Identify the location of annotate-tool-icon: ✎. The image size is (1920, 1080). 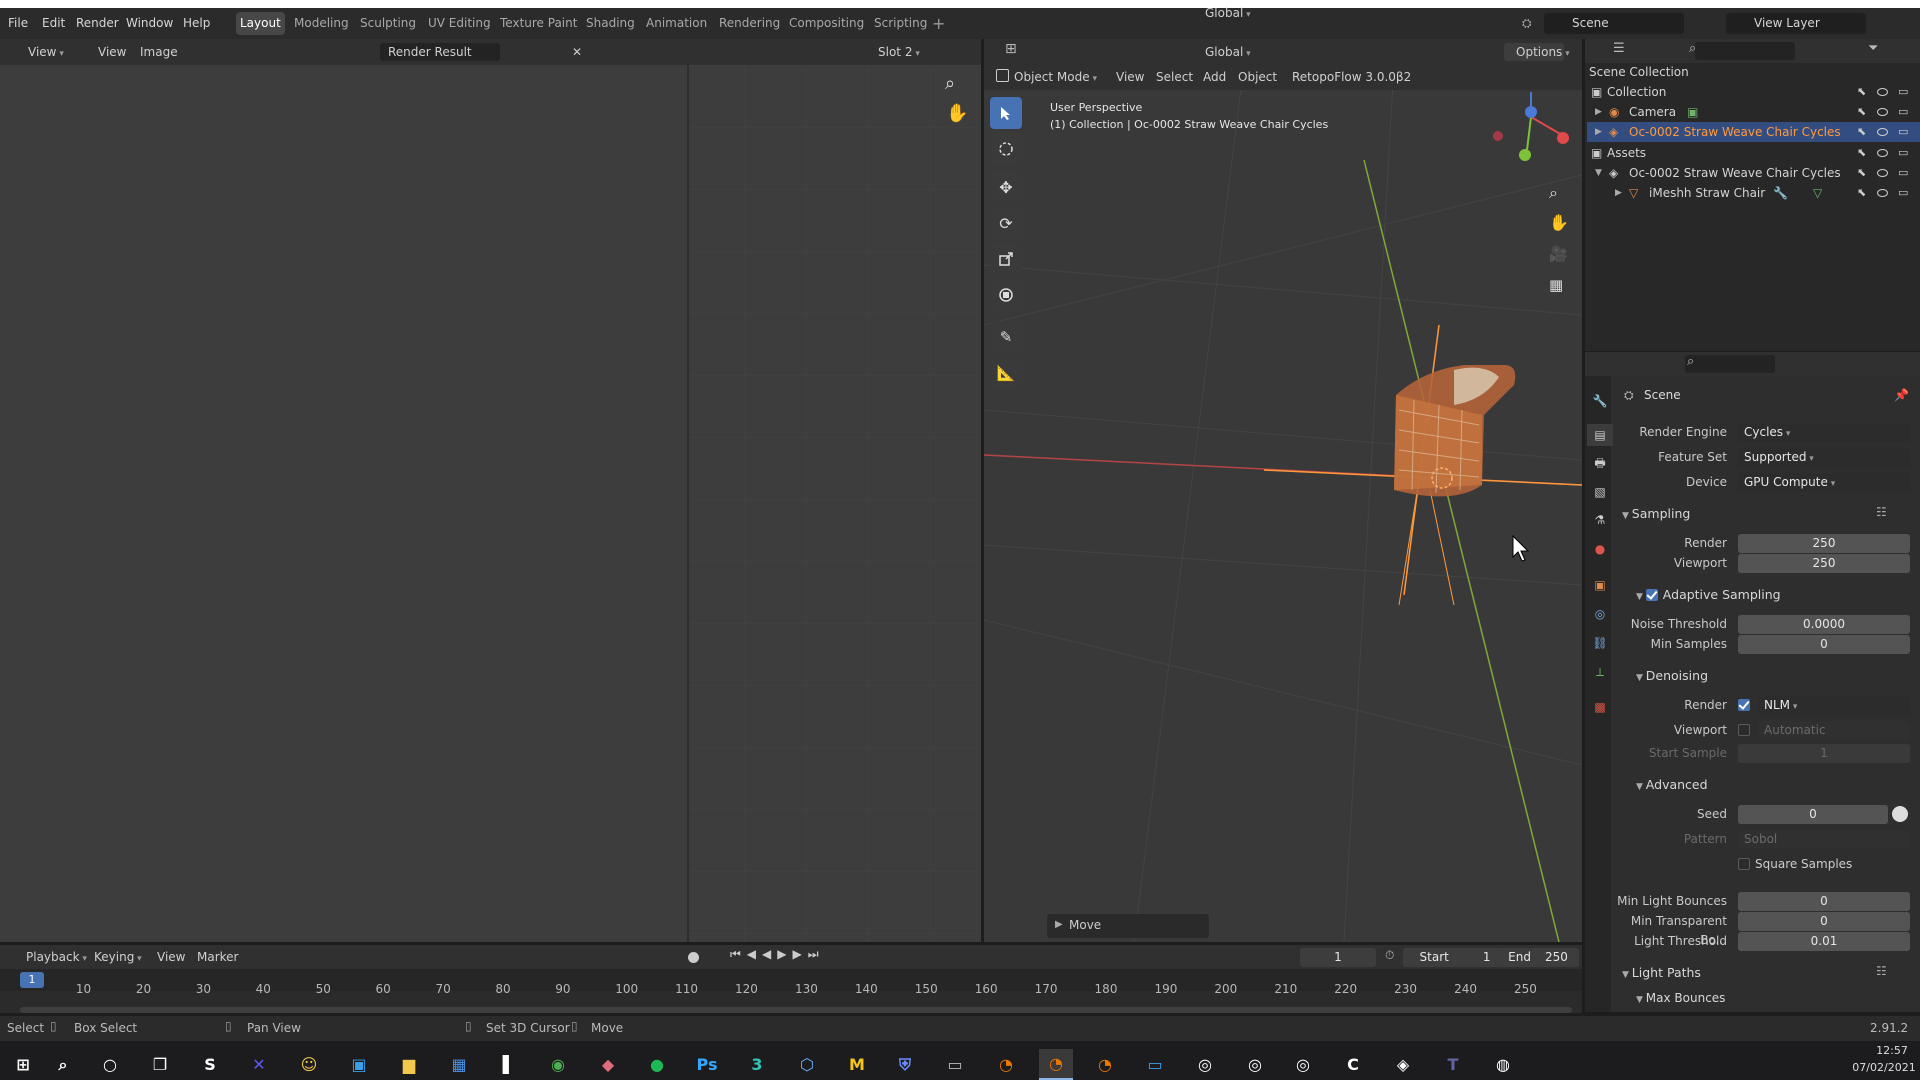
(1006, 337).